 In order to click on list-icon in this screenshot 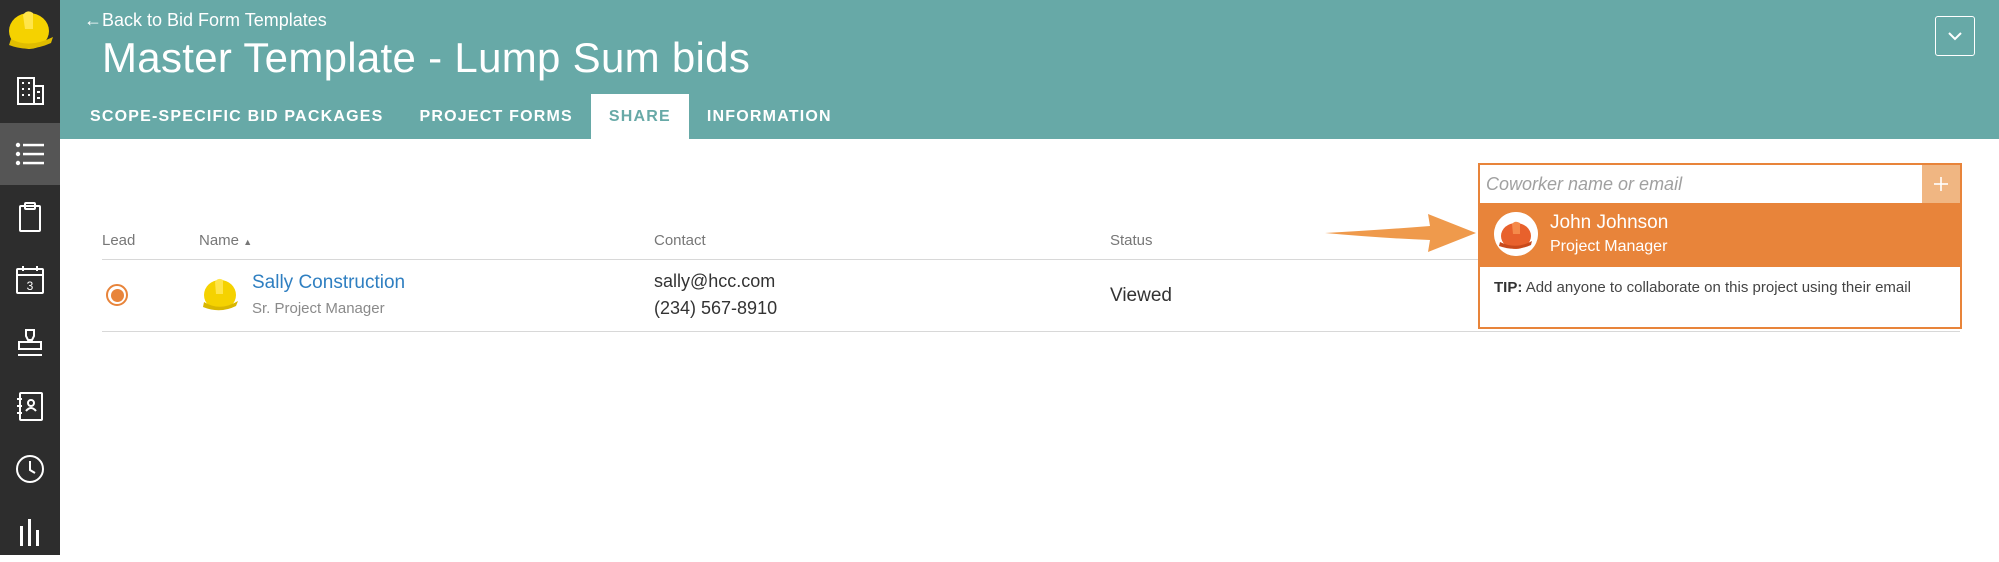, I will do `click(29, 154)`.